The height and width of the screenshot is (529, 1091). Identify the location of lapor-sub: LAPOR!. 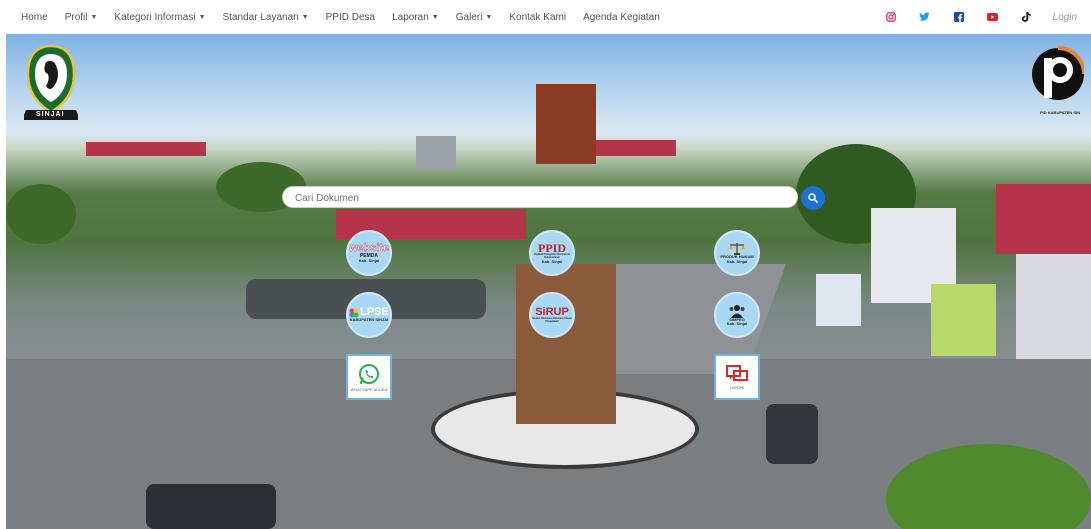
(737, 387).